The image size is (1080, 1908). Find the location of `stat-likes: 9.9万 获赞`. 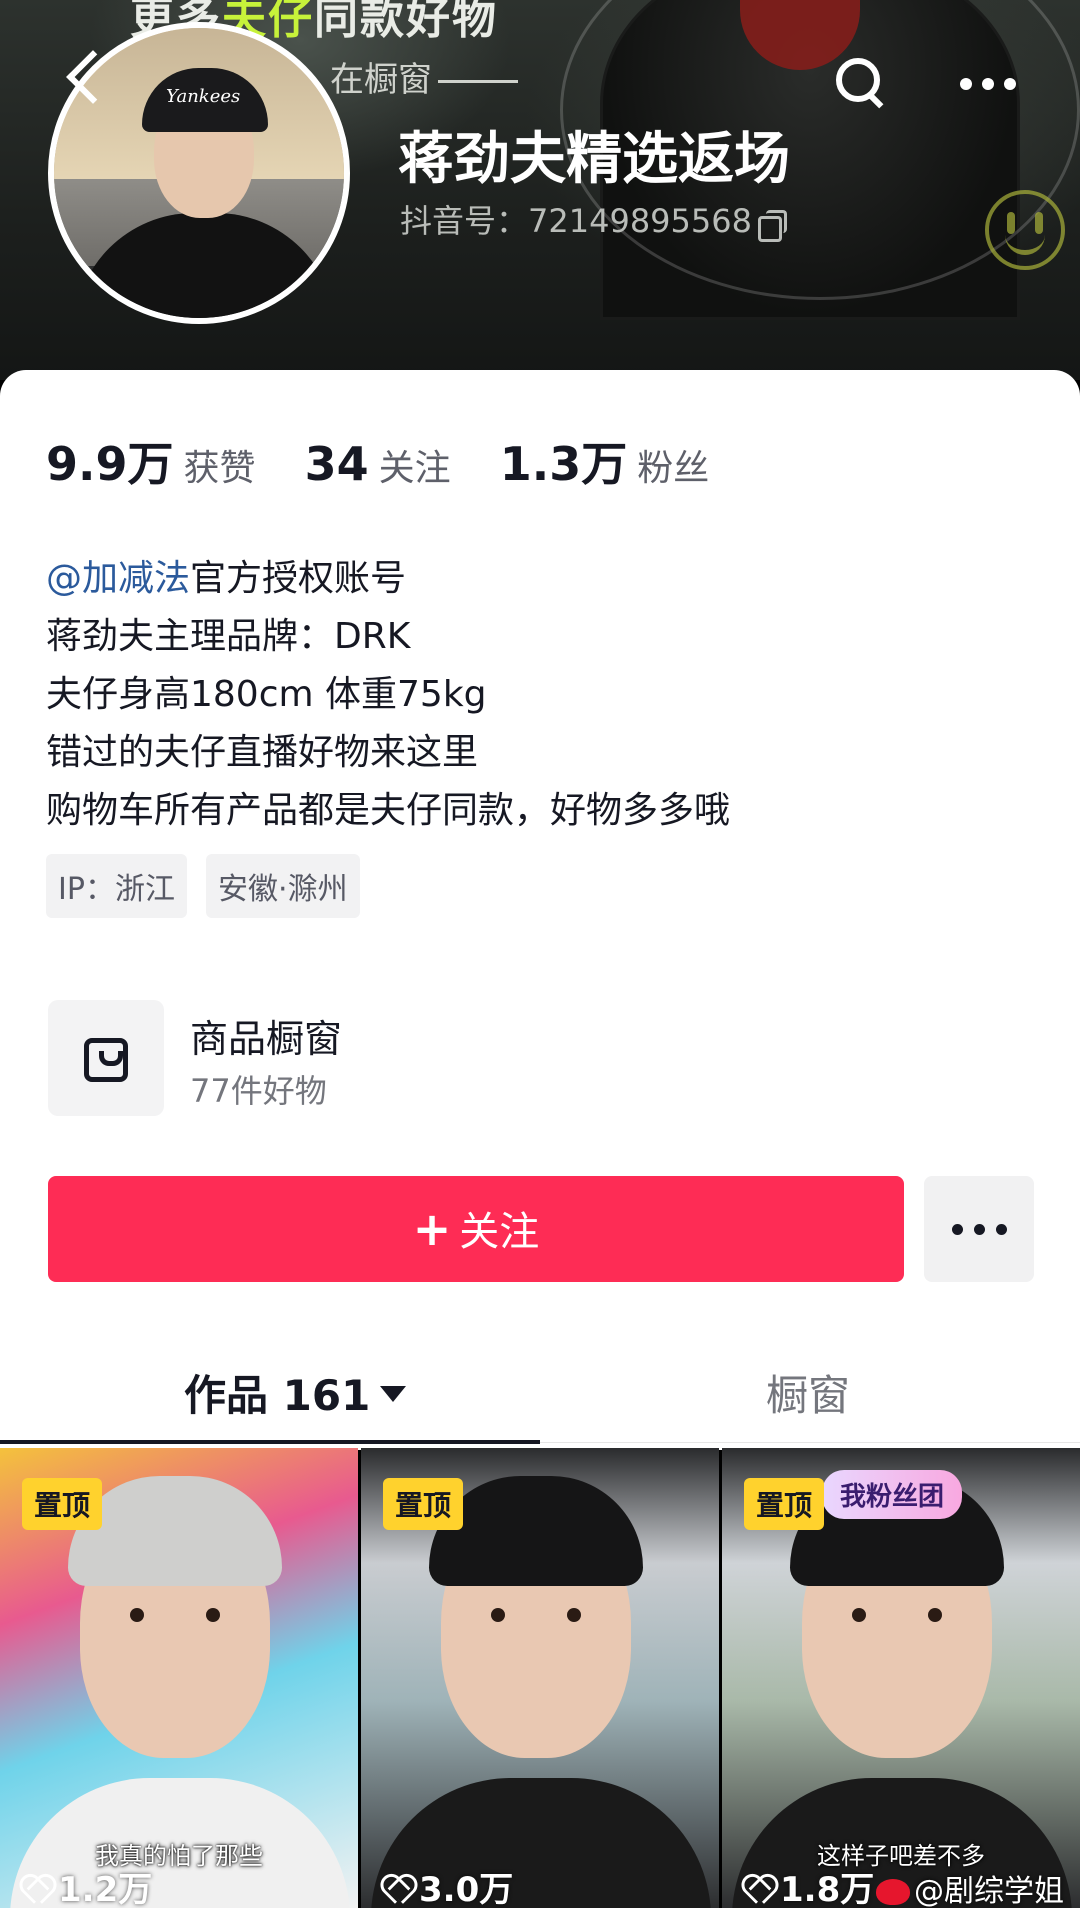

stat-likes: 9.9万 获赞 is located at coordinates (151, 461).